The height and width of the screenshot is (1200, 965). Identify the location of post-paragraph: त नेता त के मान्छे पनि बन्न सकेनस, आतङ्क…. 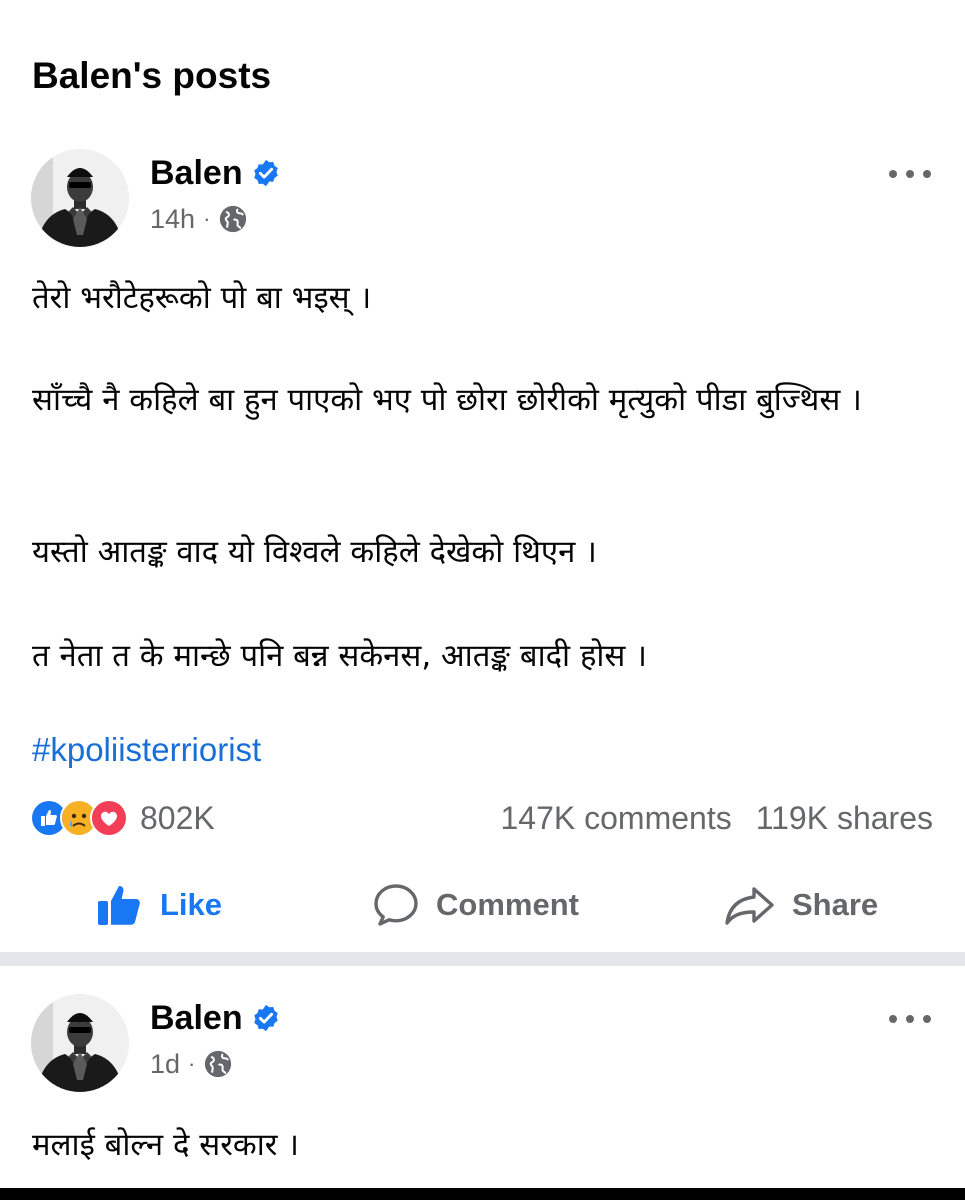
(339, 656).